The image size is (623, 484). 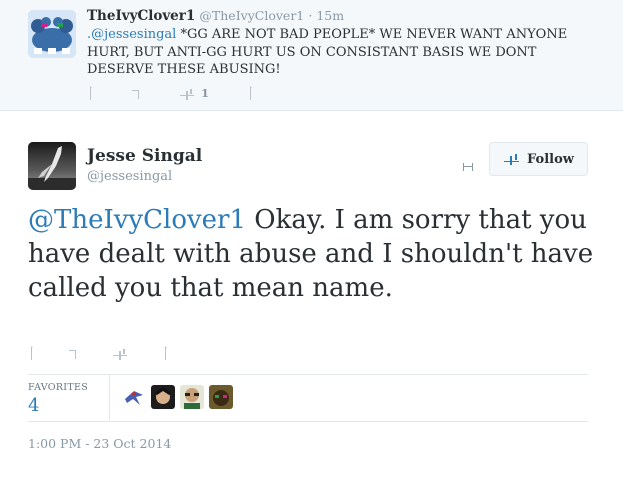 What do you see at coordinates (131, 34) in the screenshot?
I see `mention-link: .@jessesingal` at bounding box center [131, 34].